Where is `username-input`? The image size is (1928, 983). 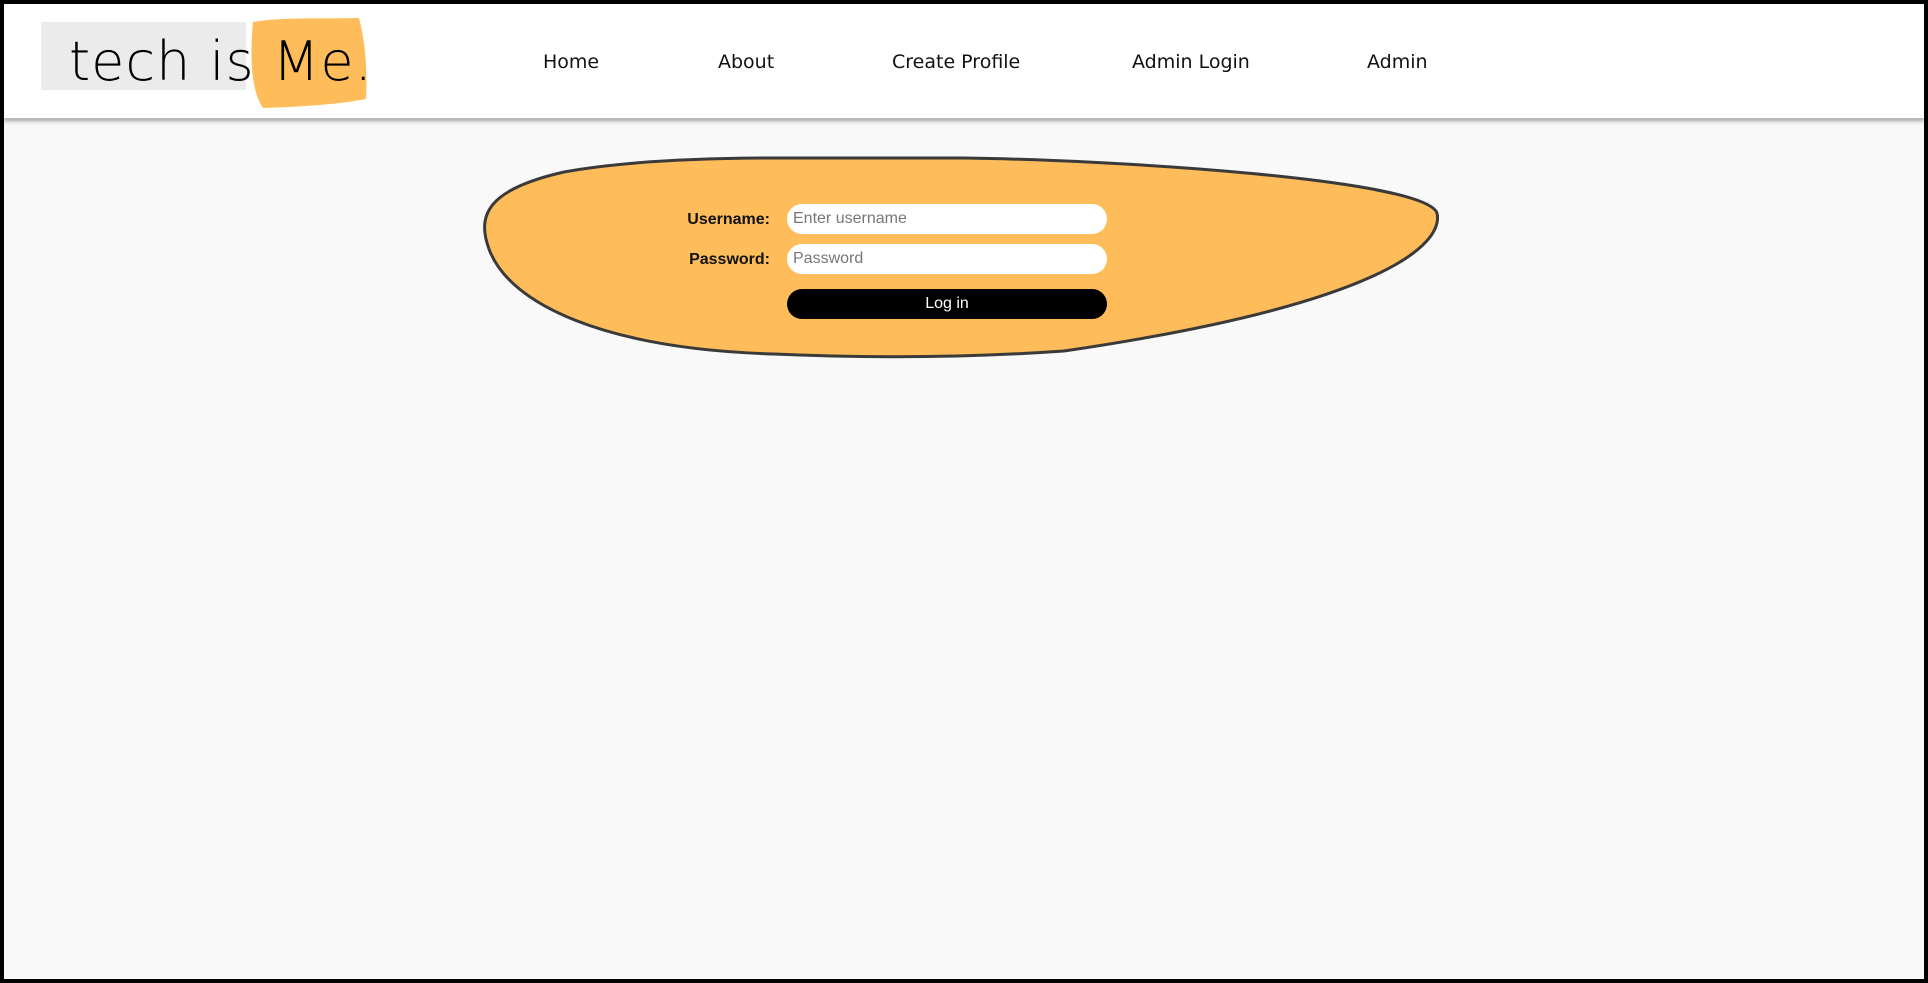
username-input is located at coordinates (947, 219).